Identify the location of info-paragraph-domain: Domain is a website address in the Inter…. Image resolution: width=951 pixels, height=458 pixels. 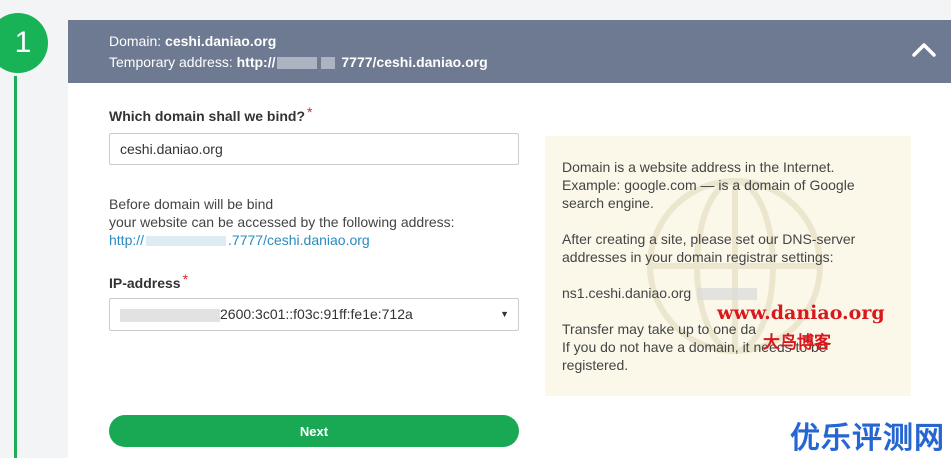
(708, 185).